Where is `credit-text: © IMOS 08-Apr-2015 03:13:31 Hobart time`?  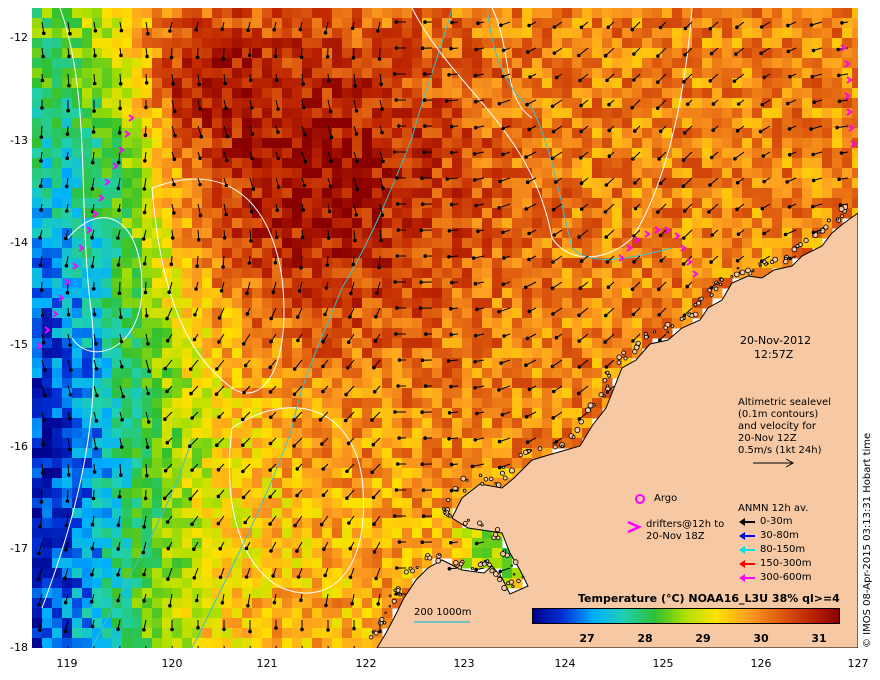 credit-text: © IMOS 08-Apr-2015 03:13:31 Hobart time is located at coordinates (867, 540).